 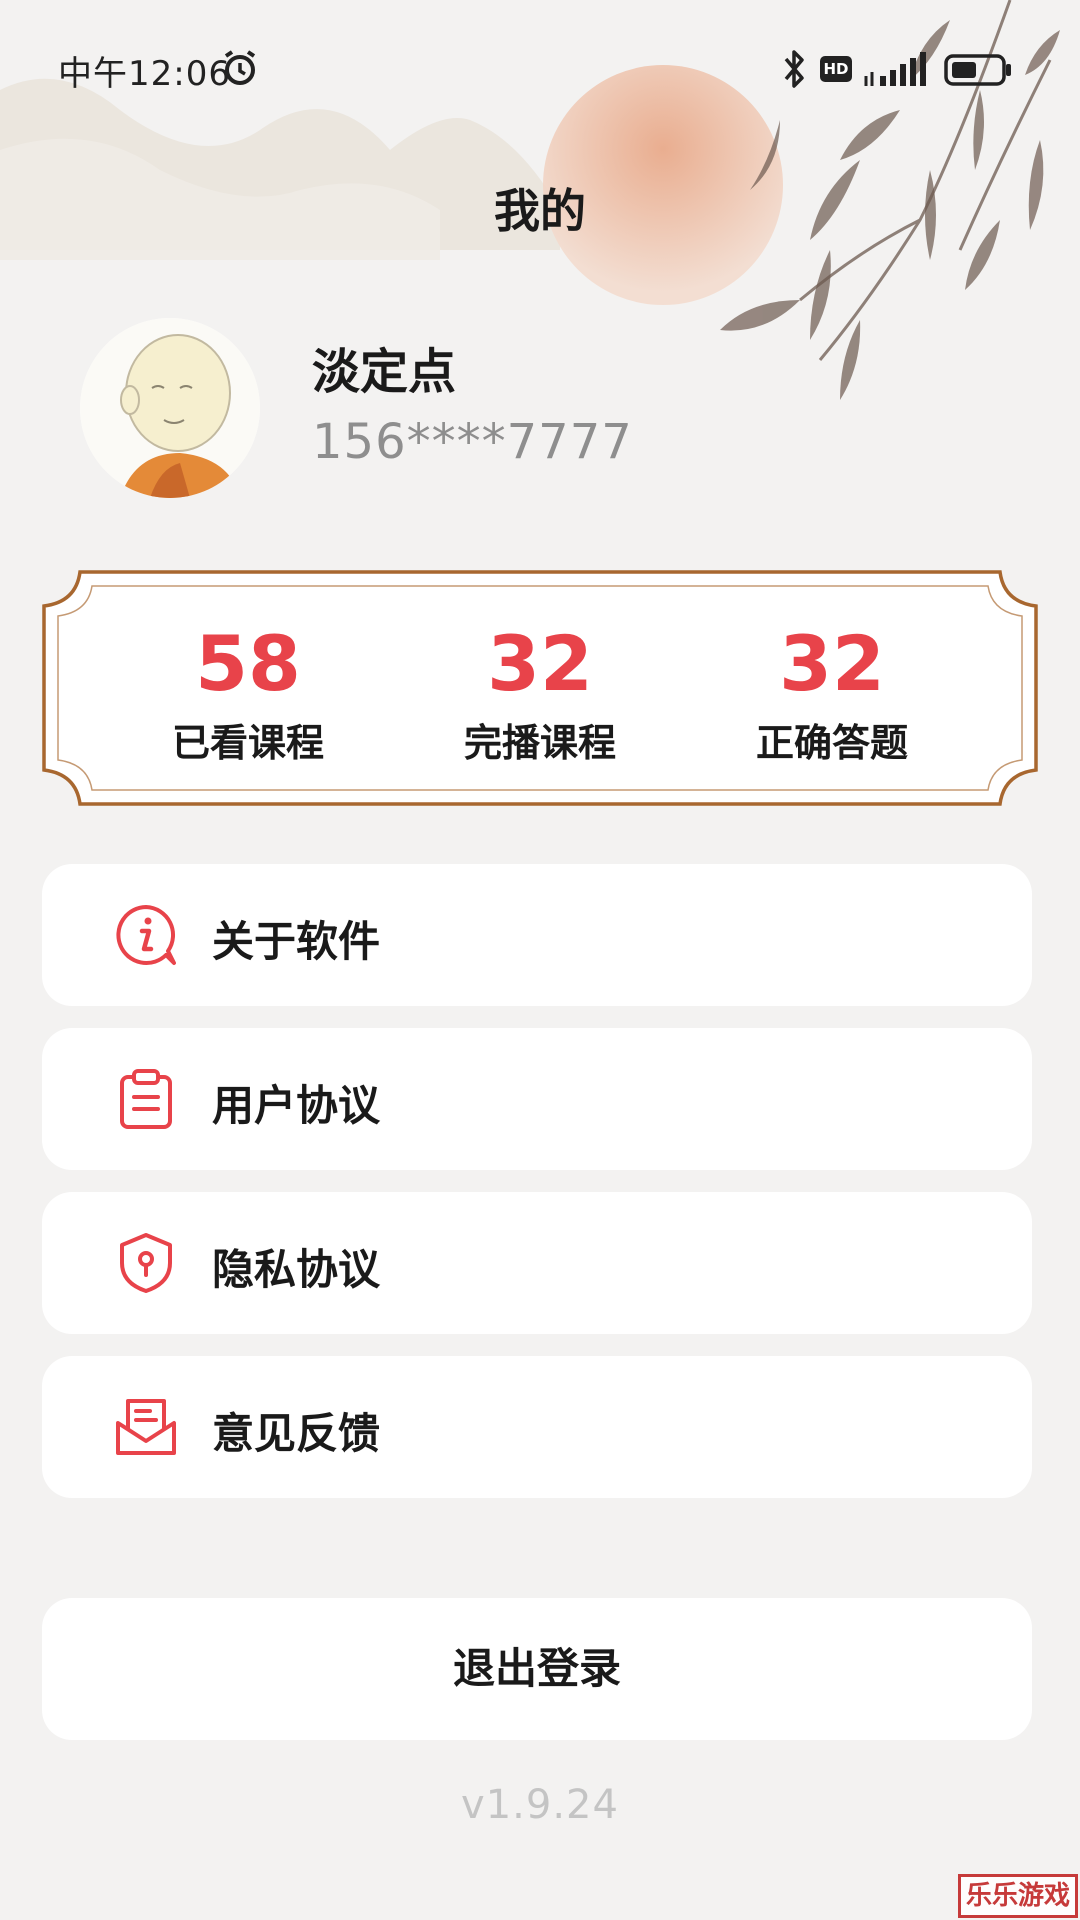 I want to click on avatar, so click(x=170, y=408).